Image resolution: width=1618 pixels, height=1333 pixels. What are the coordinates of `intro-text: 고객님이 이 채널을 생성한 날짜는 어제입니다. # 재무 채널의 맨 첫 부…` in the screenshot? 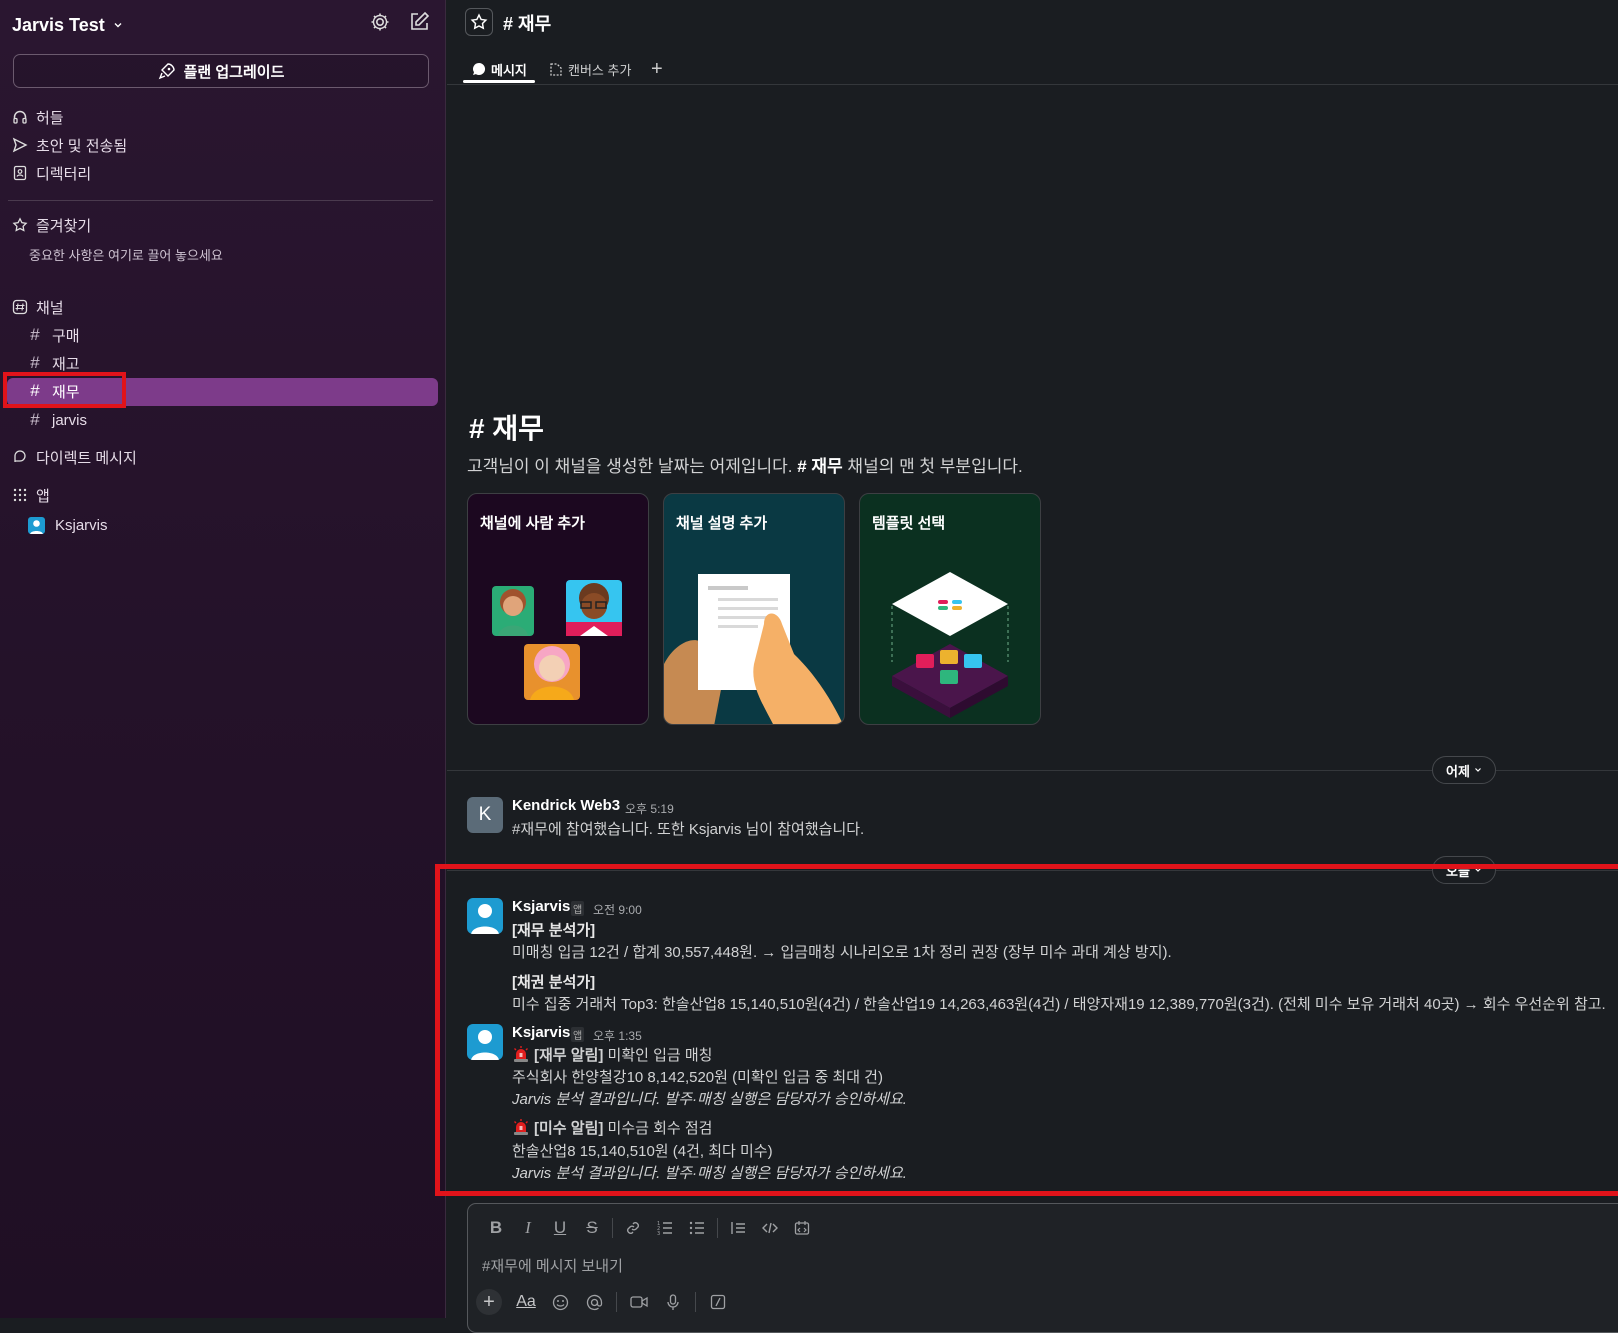 It's located at (745, 464).